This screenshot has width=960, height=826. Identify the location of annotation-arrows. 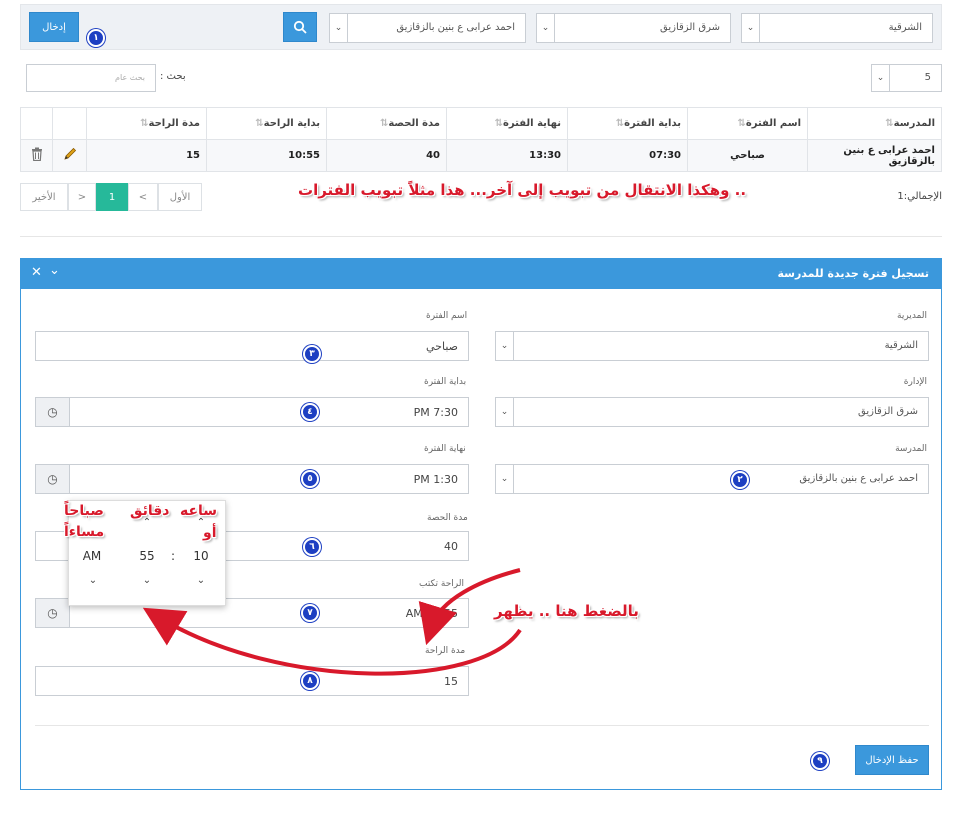
(332, 622).